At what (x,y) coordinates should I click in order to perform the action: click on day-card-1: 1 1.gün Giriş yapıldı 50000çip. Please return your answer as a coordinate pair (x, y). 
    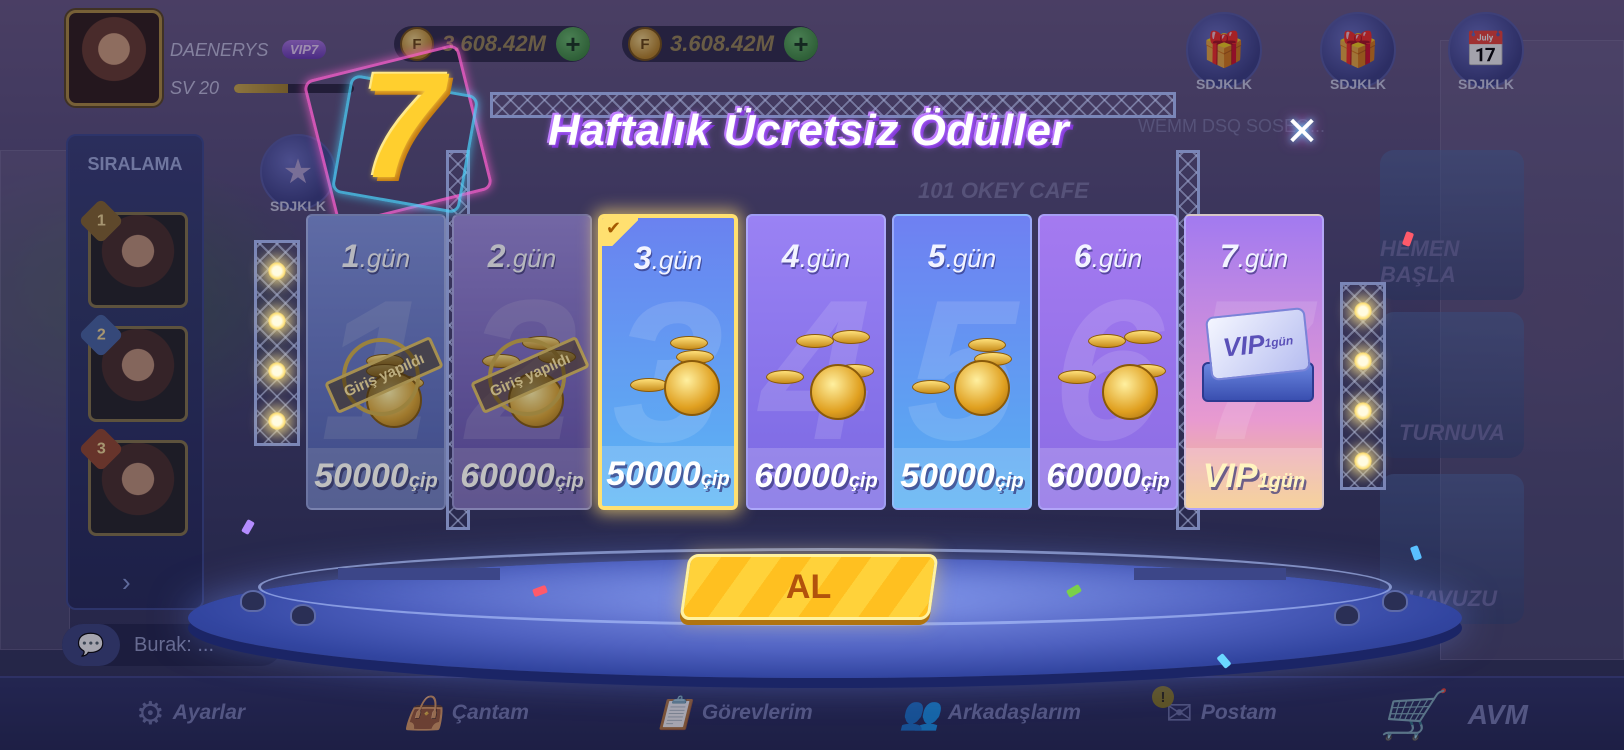
    Looking at the image, I should click on (376, 362).